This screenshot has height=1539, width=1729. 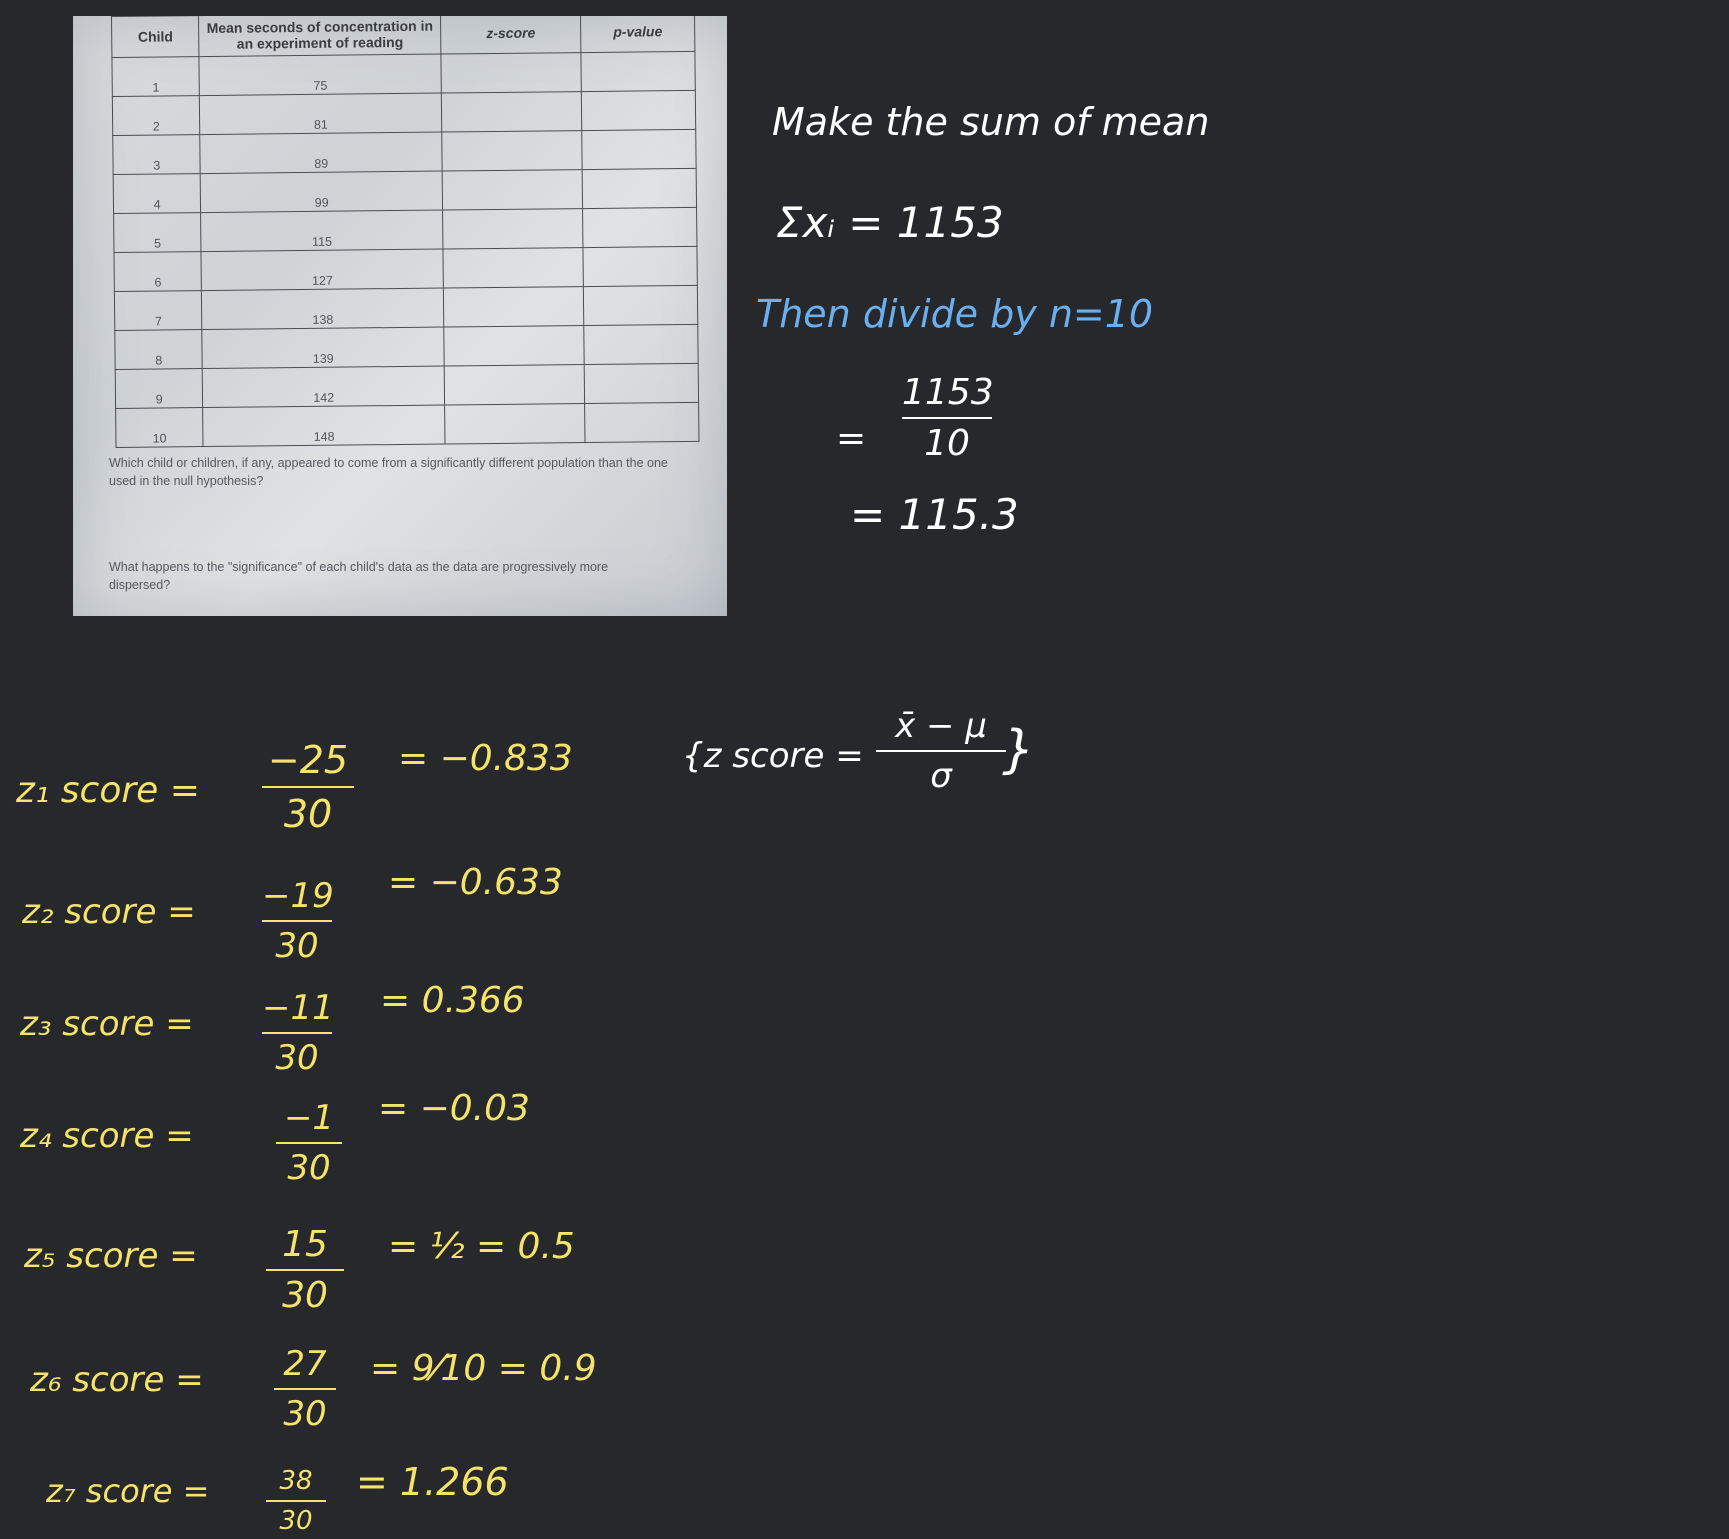 I want to click on z2-bar, so click(x=297, y=921).